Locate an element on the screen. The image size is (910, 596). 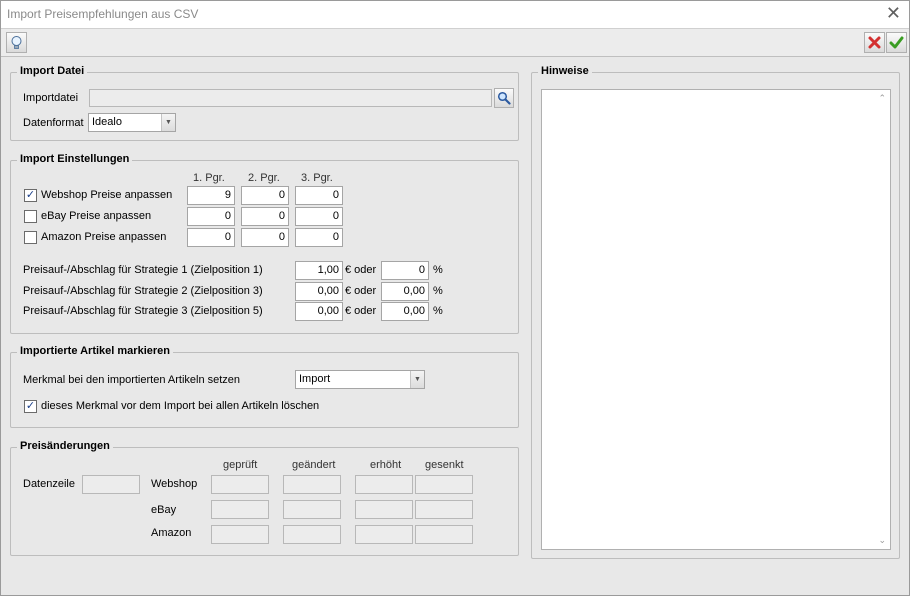
strategy1-percent-suffix: % is located at coordinates (438, 270).